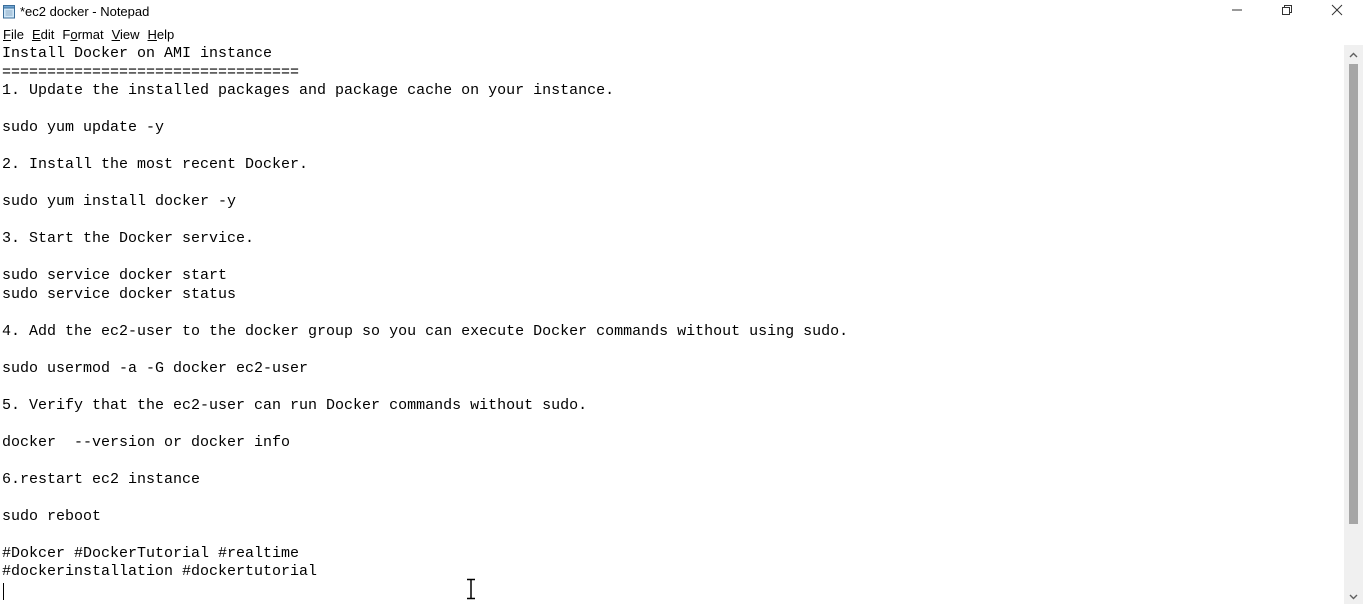  I want to click on menu-edit: Edit, so click(44, 34).